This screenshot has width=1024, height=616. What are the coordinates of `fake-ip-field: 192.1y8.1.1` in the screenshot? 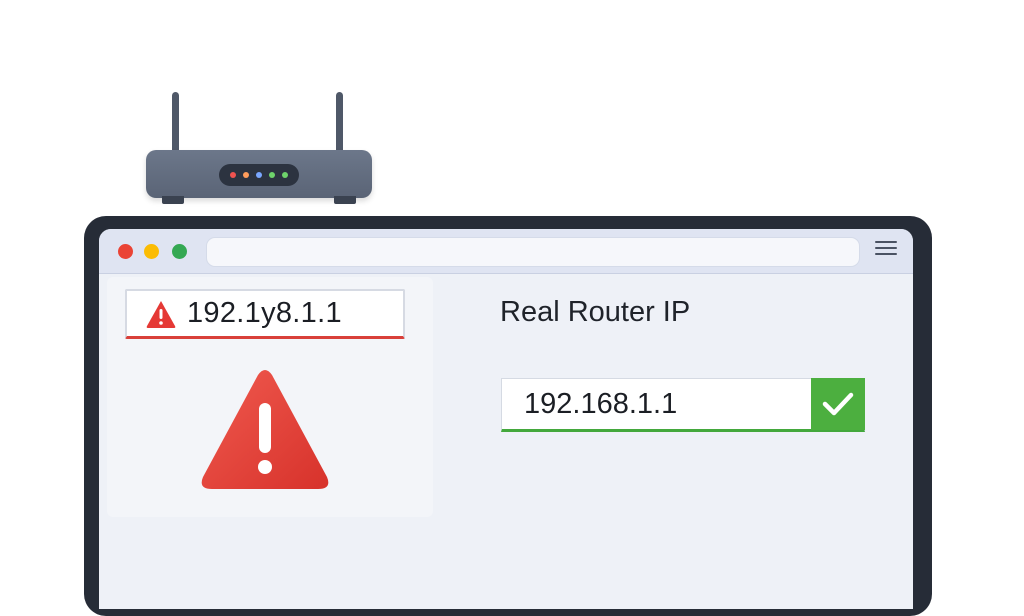 It's located at (265, 314).